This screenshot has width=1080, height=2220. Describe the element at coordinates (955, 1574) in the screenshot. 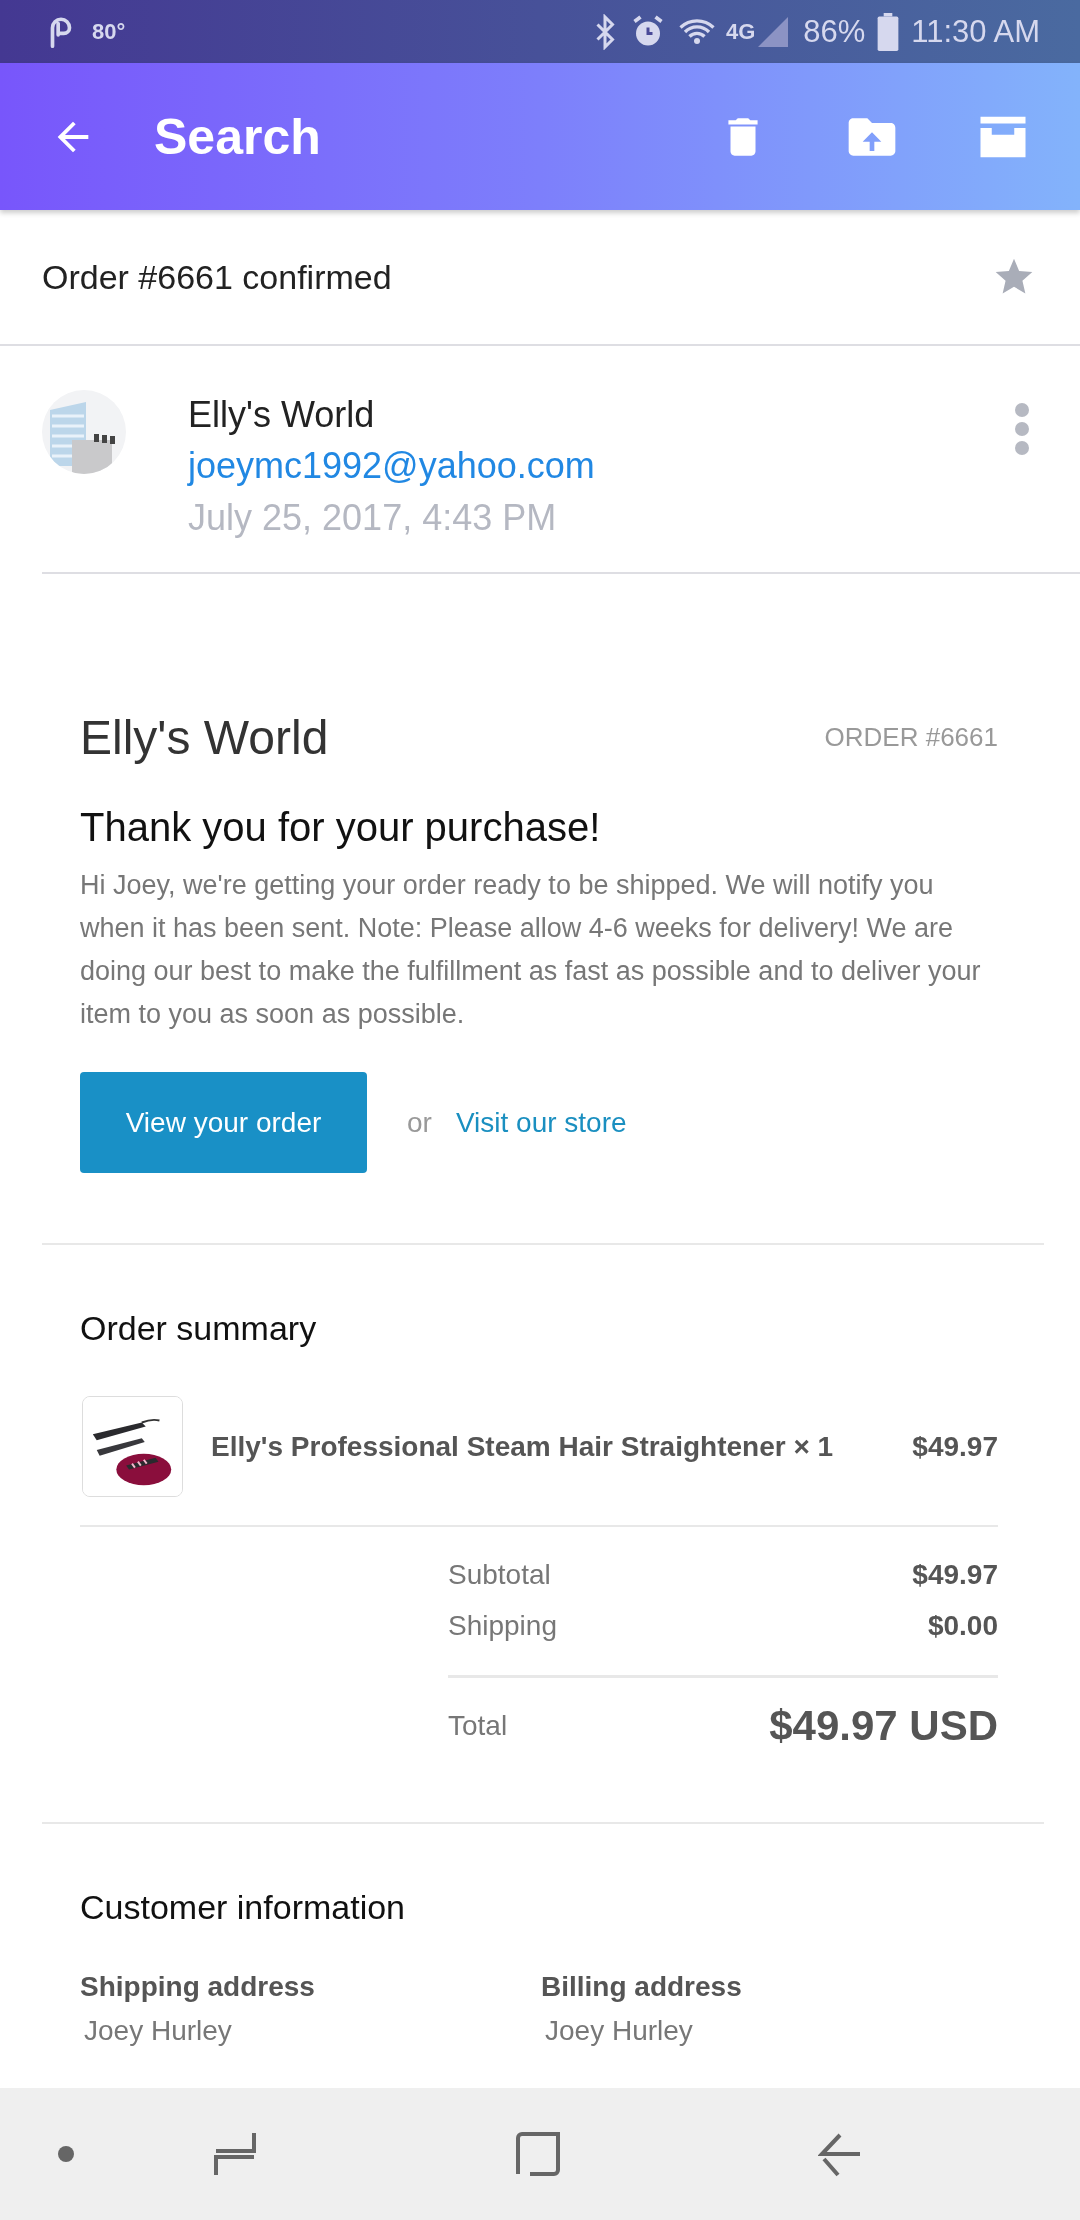

I see `total-value: $49.97` at that location.